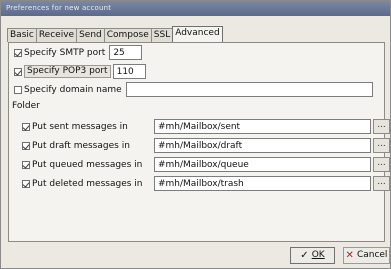 The height and width of the screenshot is (269, 391). What do you see at coordinates (304, 255) in the screenshot?
I see `ok-icon: ✓` at bounding box center [304, 255].